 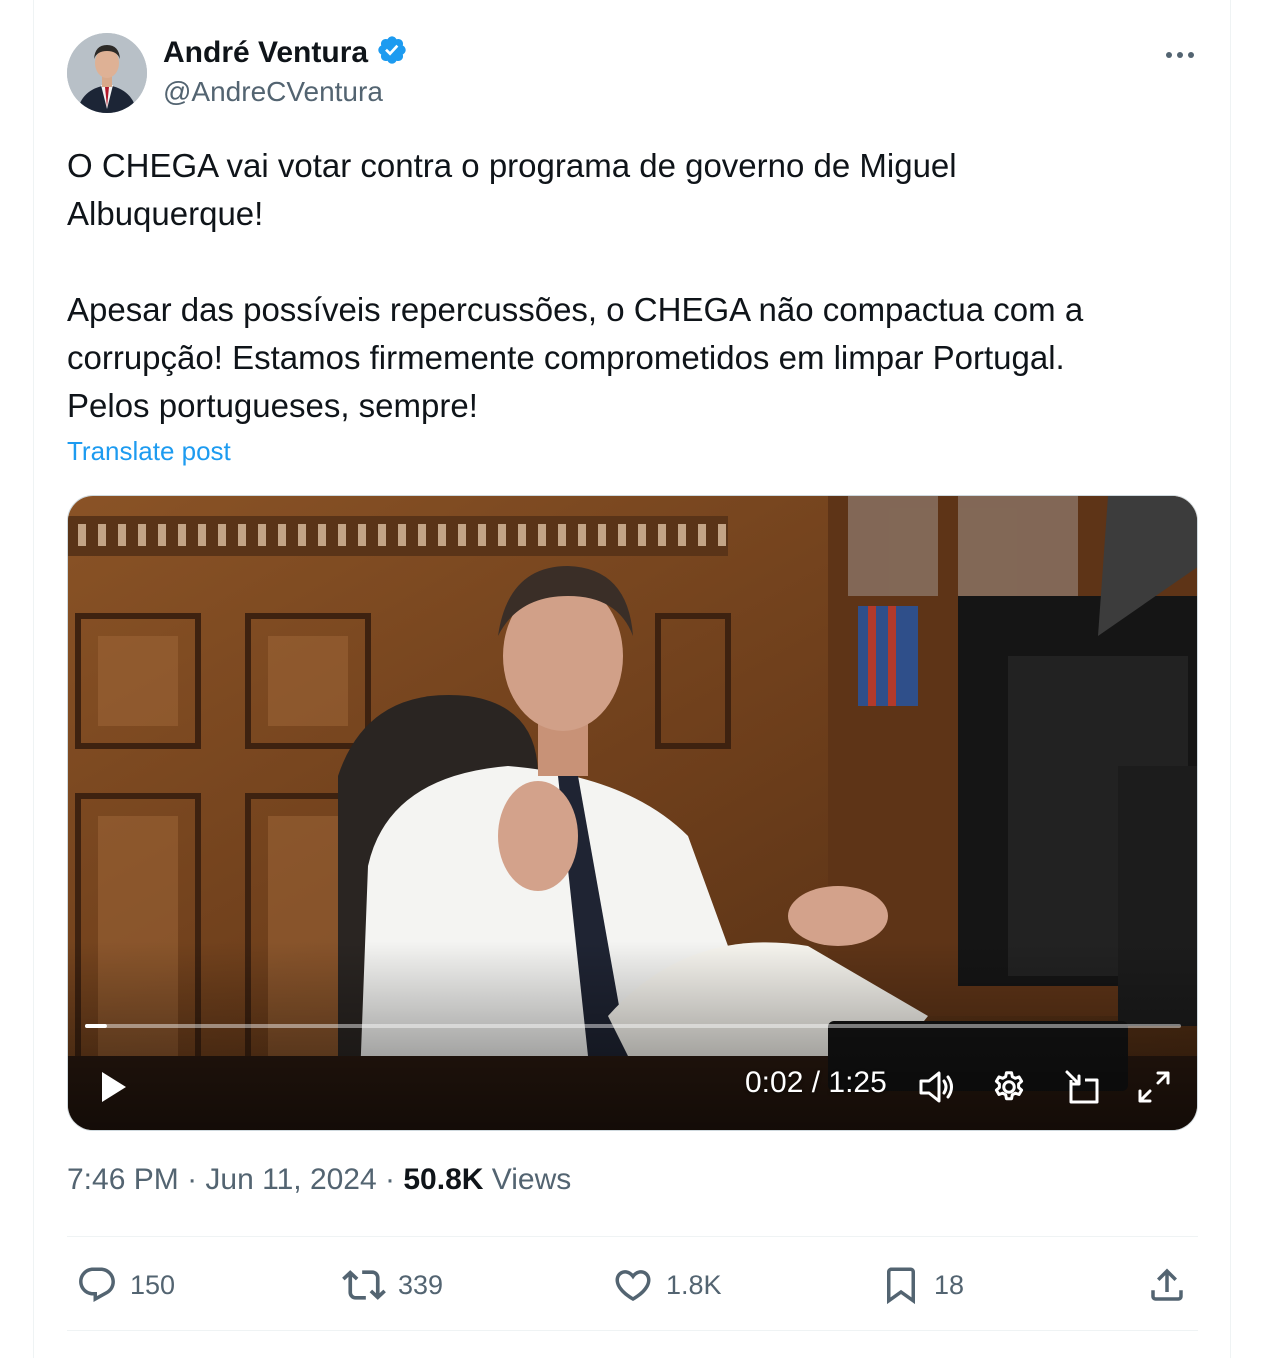 I want to click on like-button: 1.8K, so click(x=667, y=1285).